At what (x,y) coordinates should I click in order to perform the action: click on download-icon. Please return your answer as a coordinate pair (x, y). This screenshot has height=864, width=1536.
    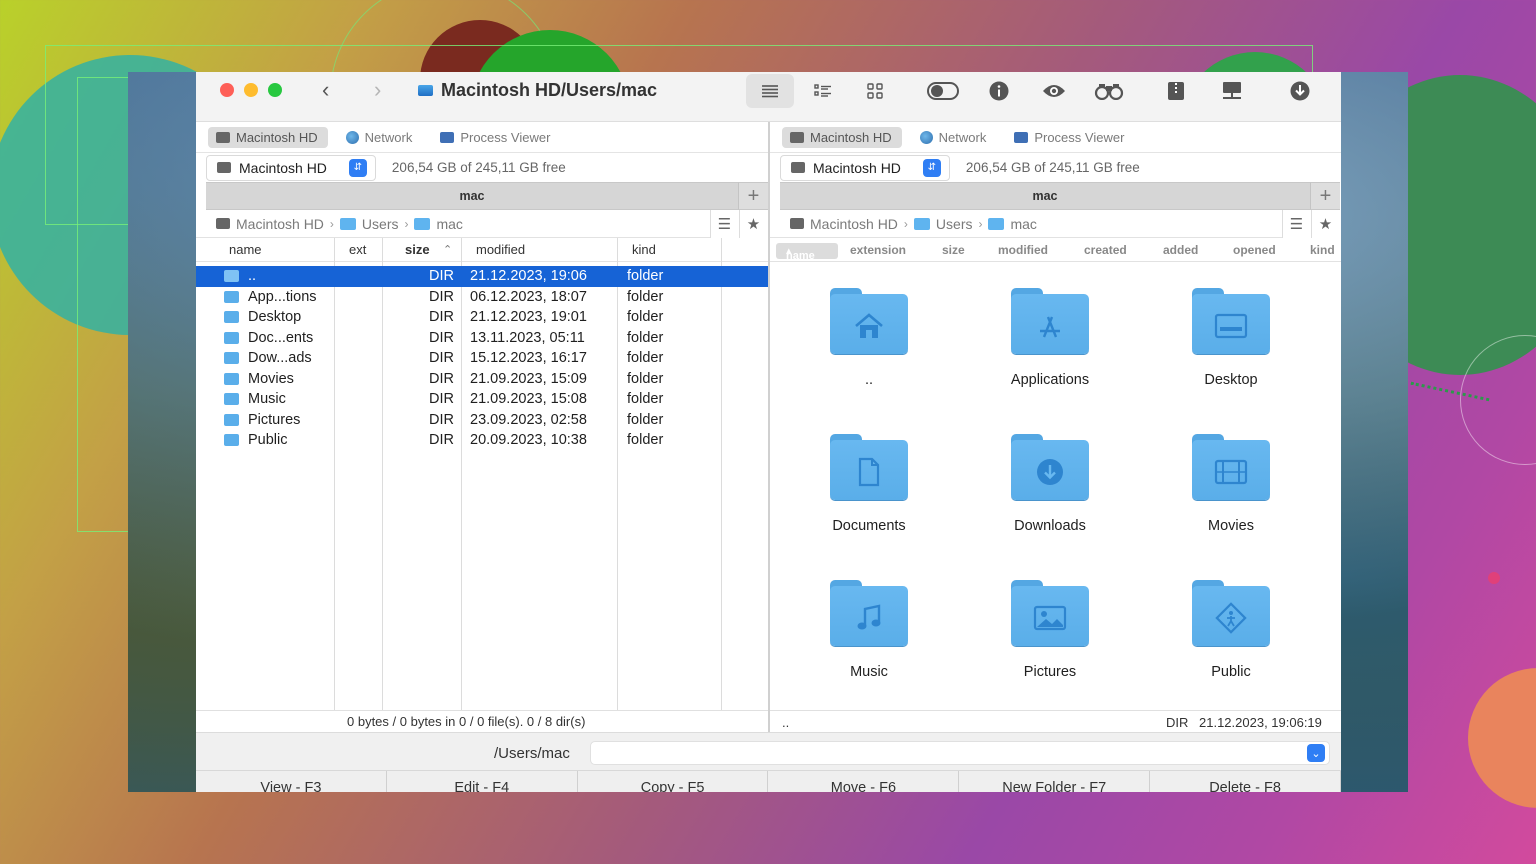
    Looking at the image, I should click on (1300, 91).